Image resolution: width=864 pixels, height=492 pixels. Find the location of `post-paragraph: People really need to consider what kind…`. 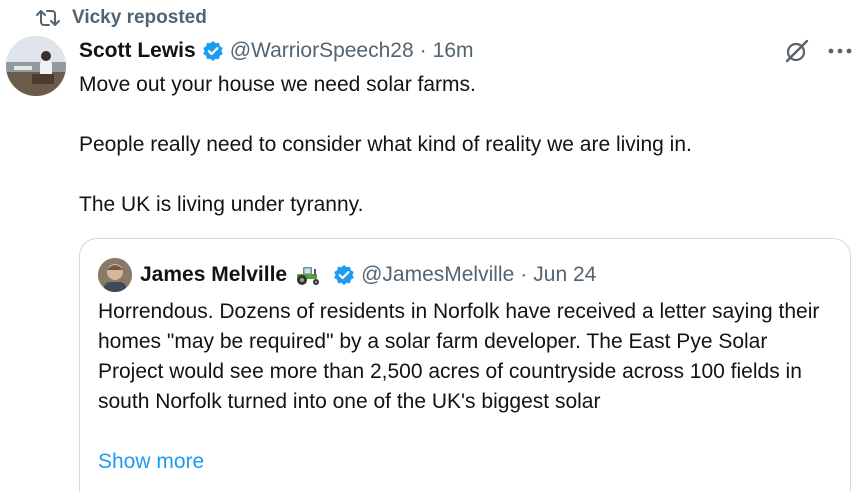

post-paragraph: People really need to consider what kind… is located at coordinates (385, 144).